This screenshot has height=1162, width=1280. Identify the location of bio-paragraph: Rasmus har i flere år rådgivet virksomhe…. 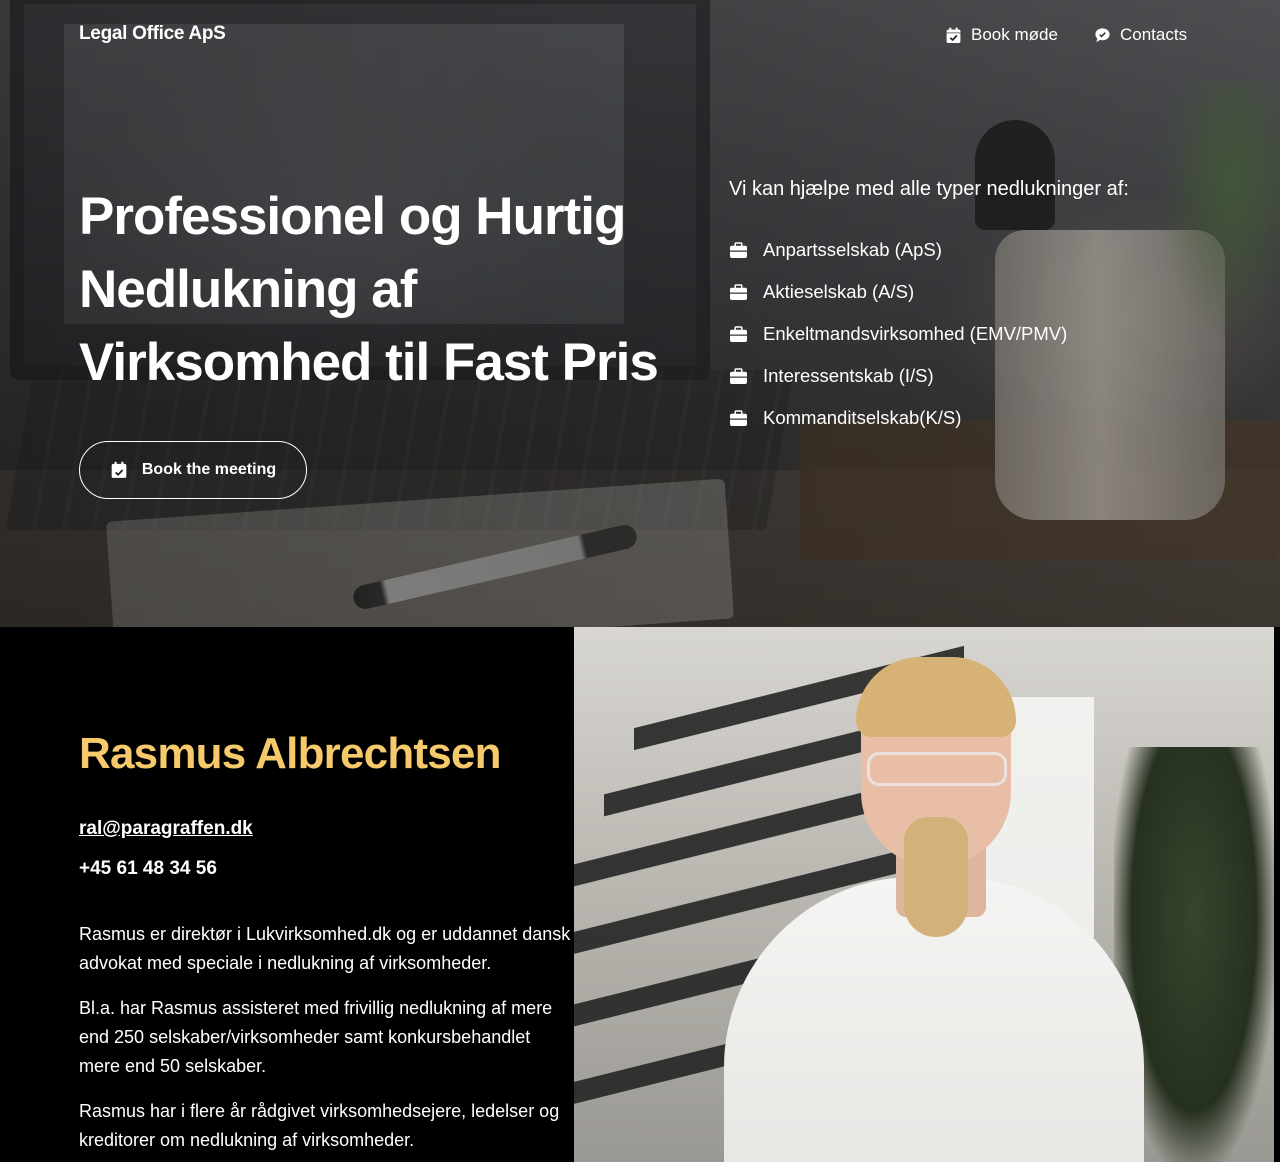
(319, 1125).